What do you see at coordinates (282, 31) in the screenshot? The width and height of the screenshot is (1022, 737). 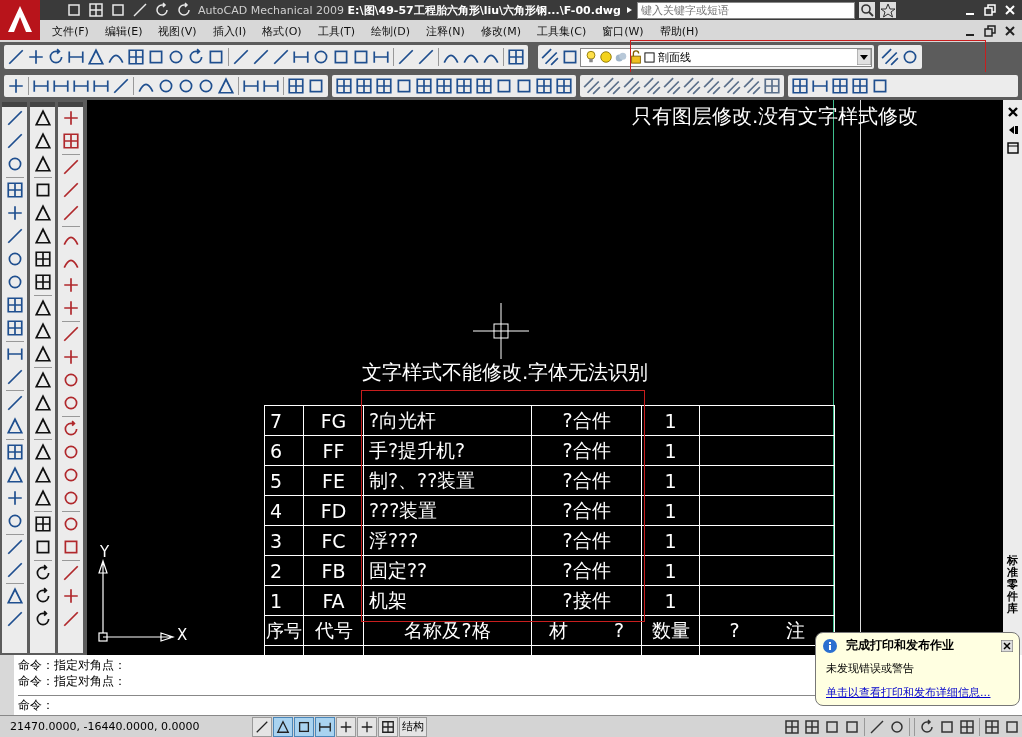 I see `menu-item: 格式(O)` at bounding box center [282, 31].